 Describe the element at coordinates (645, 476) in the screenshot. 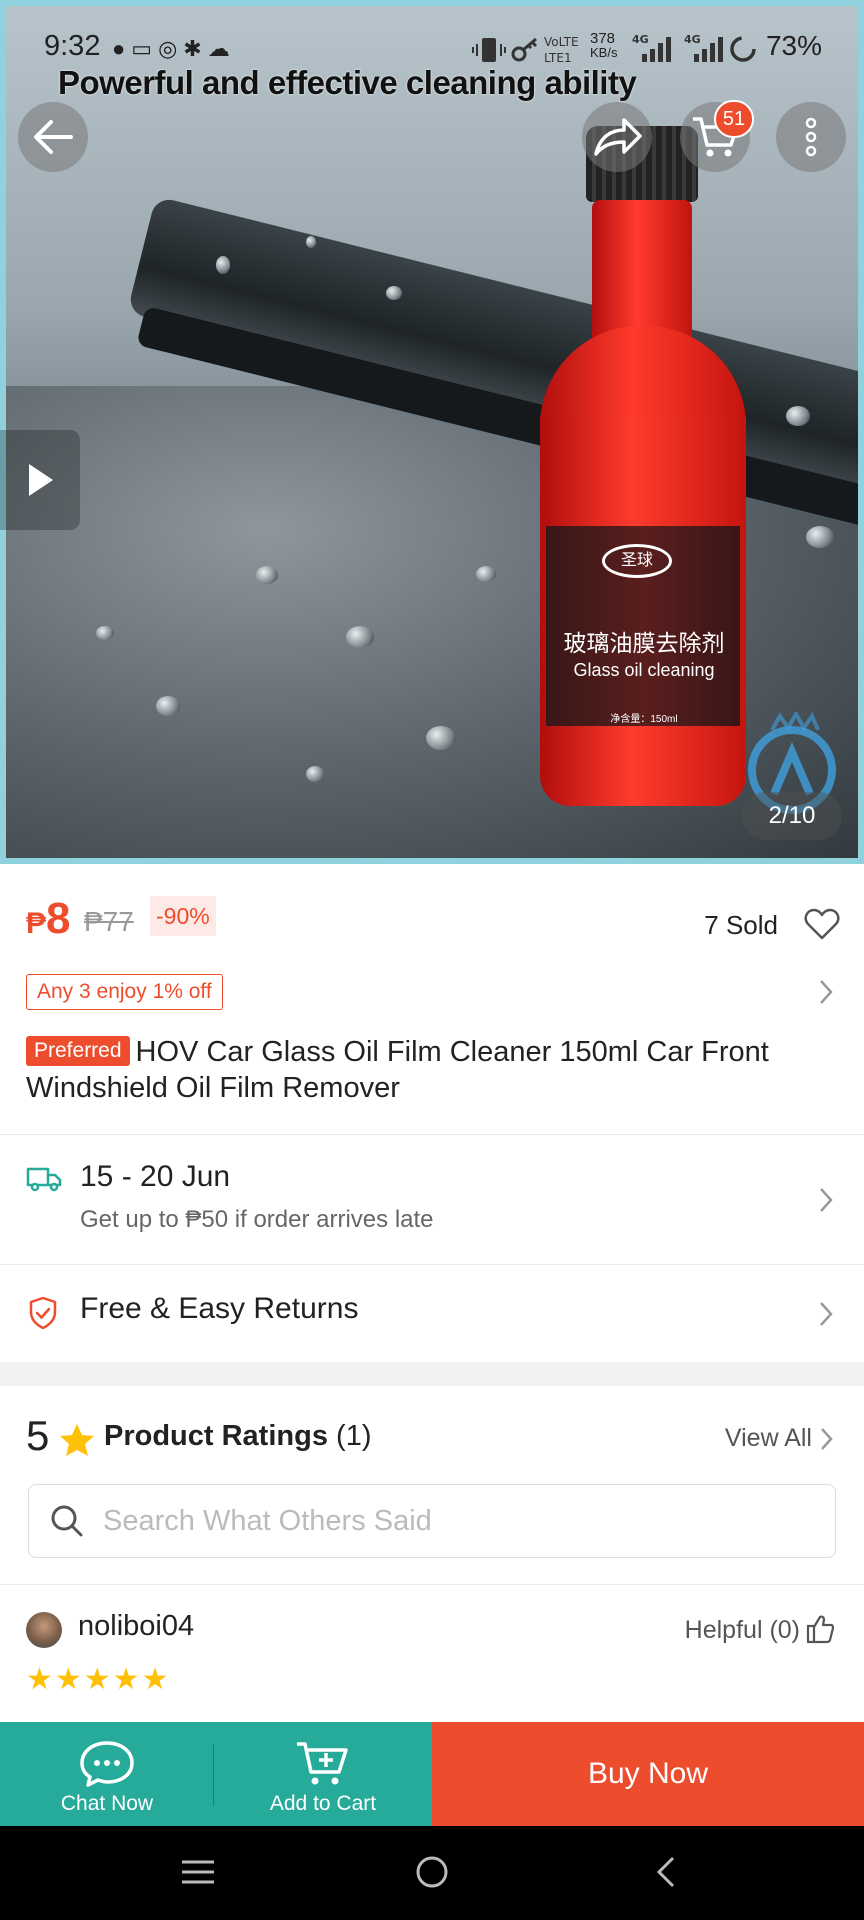

I see `product-bottle-image: 圣球 玻璃油膜去除剂 Glass oil cleaning 净含量：150ml` at that location.